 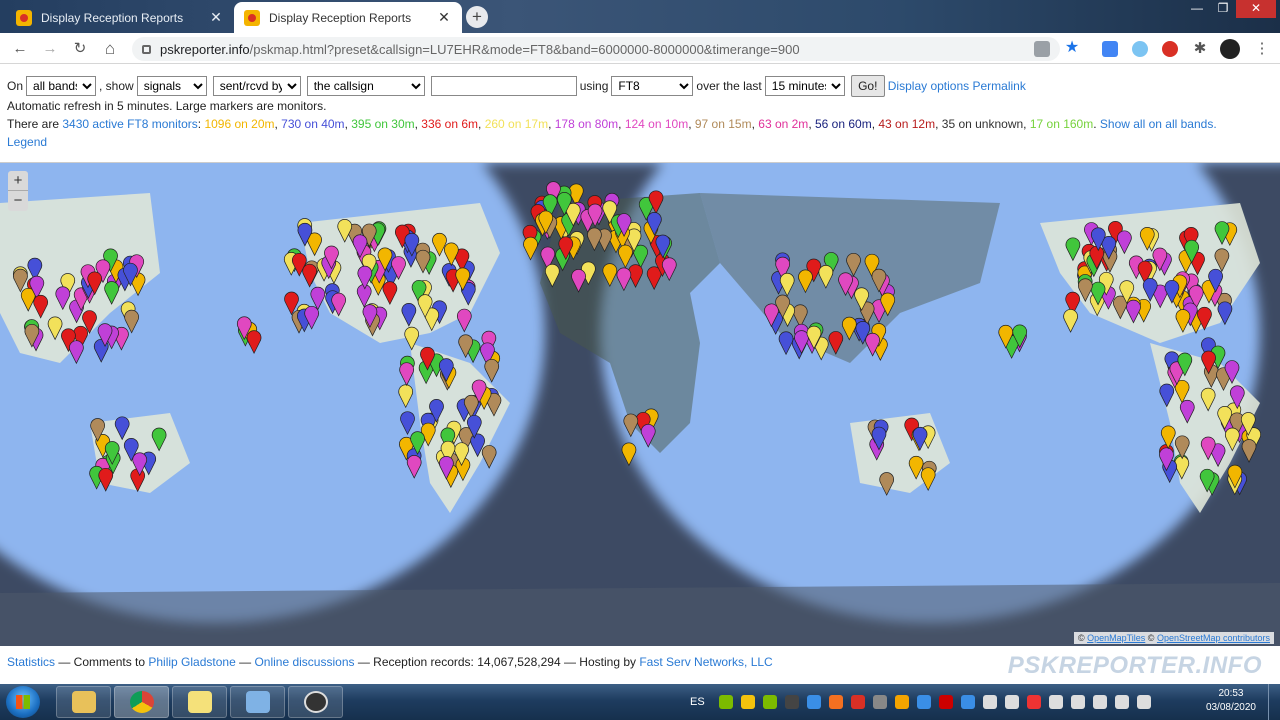 I want to click on zoom-in-button: +, so click(x=18, y=181).